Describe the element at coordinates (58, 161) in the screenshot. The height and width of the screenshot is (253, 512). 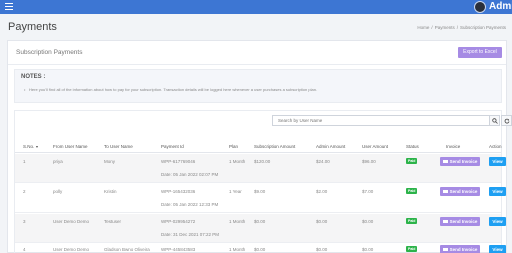
I see `cell-from-user: priya` at that location.